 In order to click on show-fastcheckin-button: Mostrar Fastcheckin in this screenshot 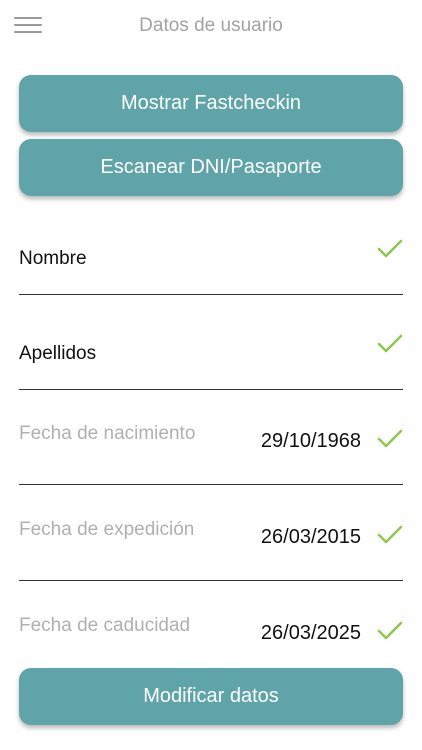, I will do `click(211, 103)`.